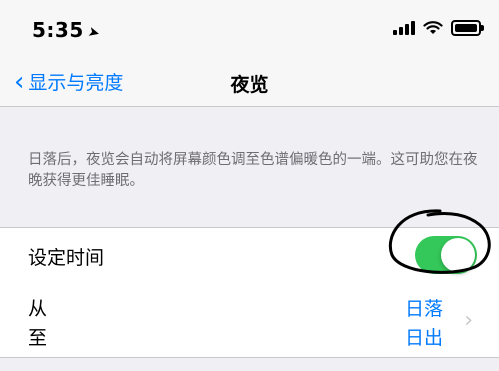 Image resolution: width=499 pixels, height=371 pixels. I want to click on night-shift-description: 日落后，夜览会自动将屏幕颜色调至色谱偏暖色的一端。这可助您在夜晚获得更佳睡眠。, so click(253, 170).